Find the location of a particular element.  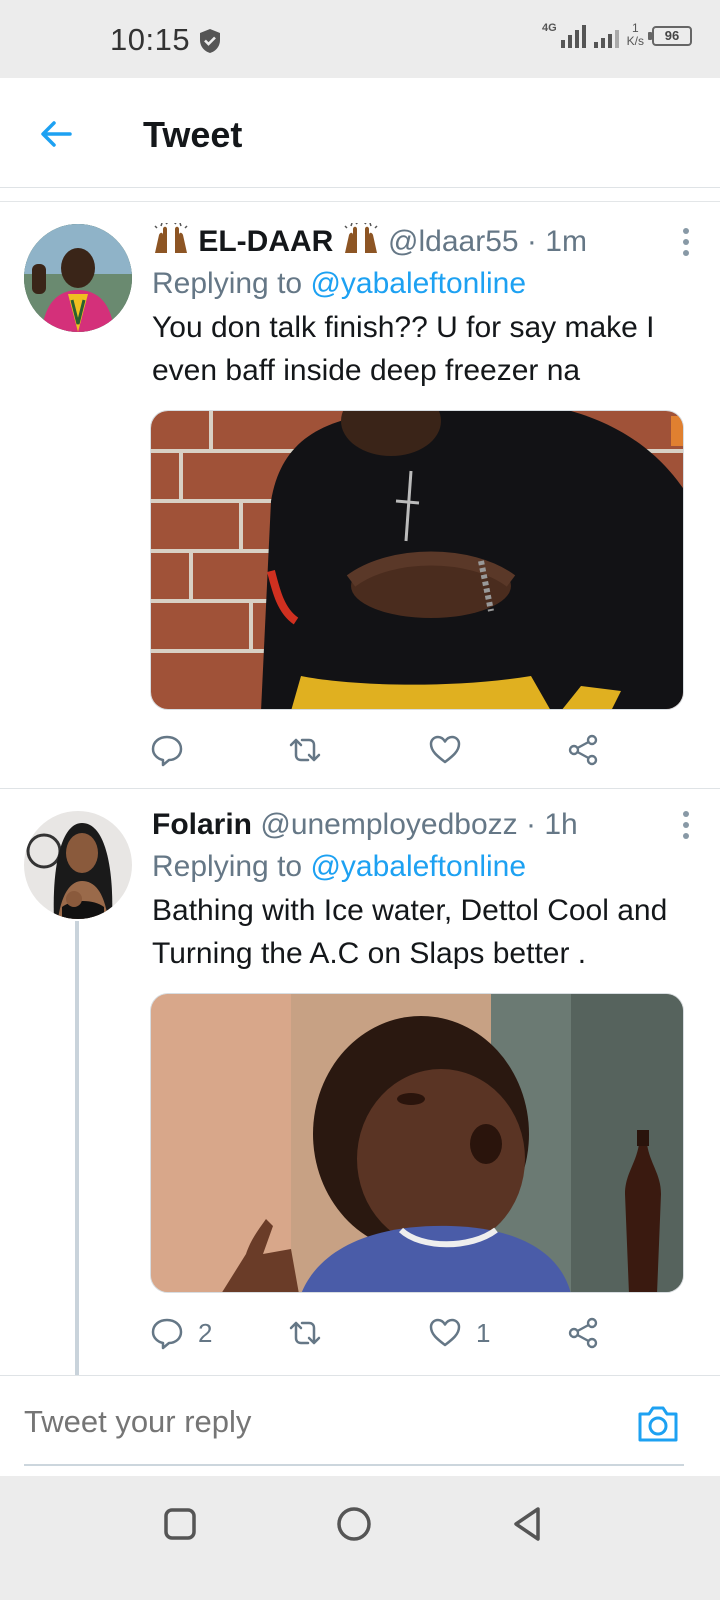

reply-button is located at coordinates (174, 750).